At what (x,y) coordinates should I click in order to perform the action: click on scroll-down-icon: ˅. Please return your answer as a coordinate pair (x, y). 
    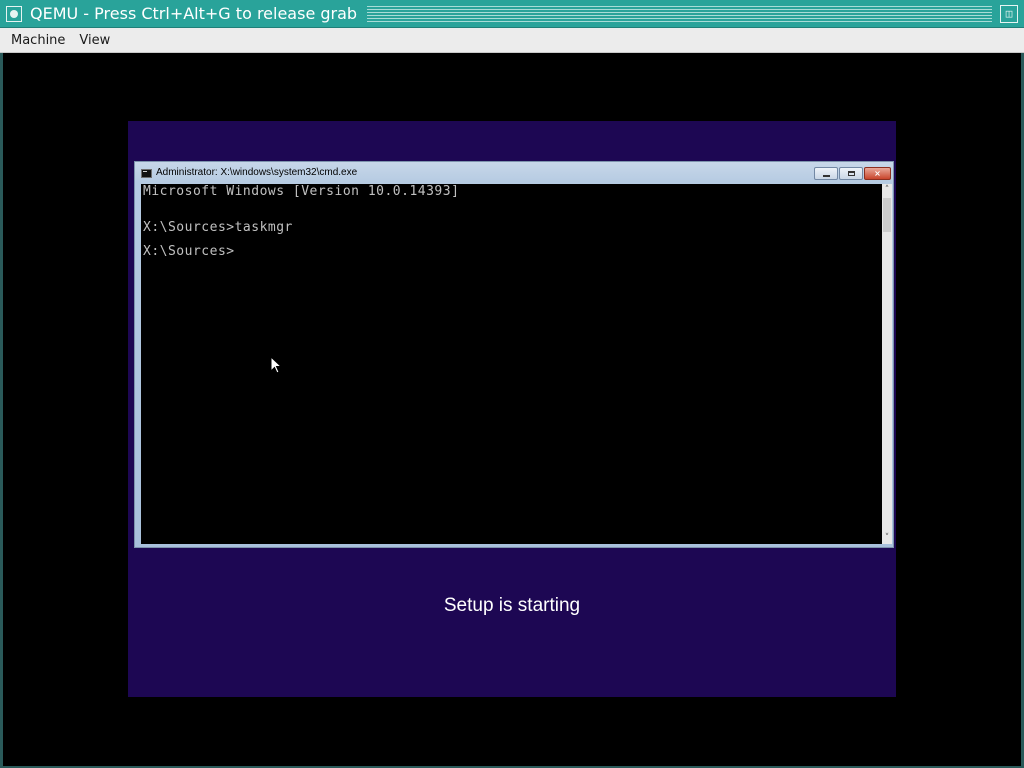
    Looking at the image, I should click on (887, 538).